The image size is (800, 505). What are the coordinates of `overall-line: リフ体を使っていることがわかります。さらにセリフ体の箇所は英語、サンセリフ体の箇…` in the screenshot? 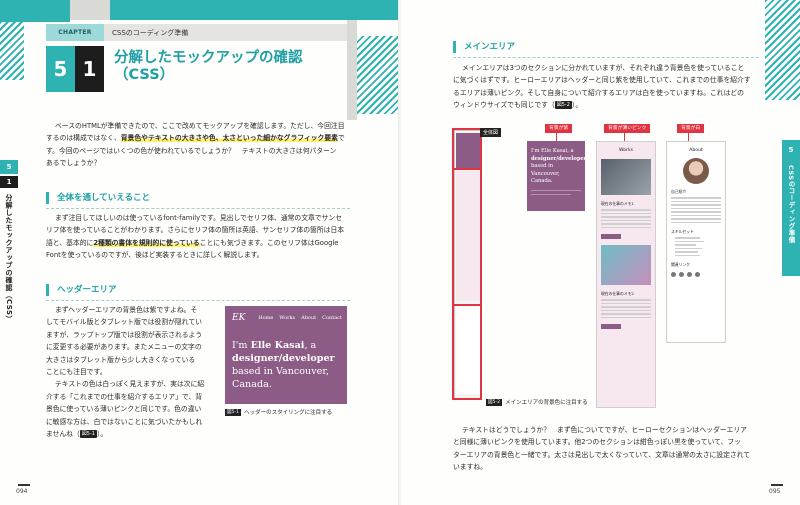 It's located at (195, 230).